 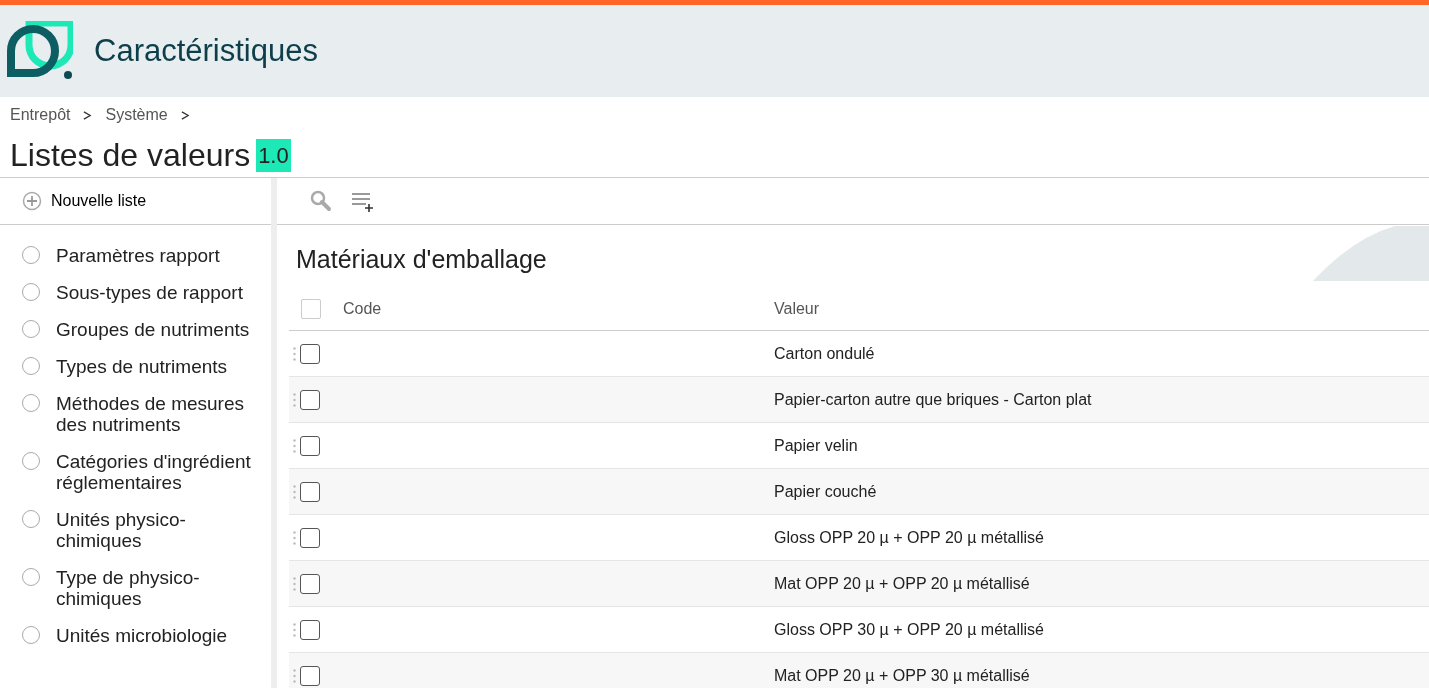 I want to click on value-cell-text: Papier couché, so click(x=825, y=491).